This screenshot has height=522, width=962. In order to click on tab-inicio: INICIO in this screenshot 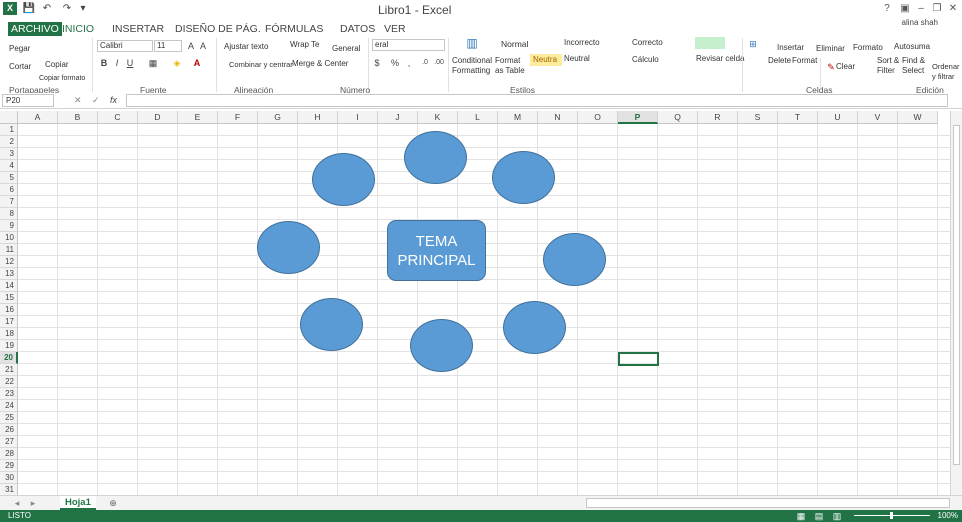, I will do `click(78, 29)`.